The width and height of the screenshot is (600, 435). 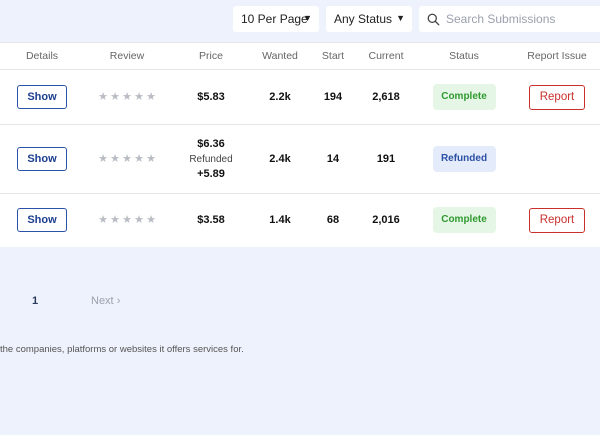 I want to click on toolbar: 10 Per Page ▼ Any Status ▼, so click(x=300, y=21).